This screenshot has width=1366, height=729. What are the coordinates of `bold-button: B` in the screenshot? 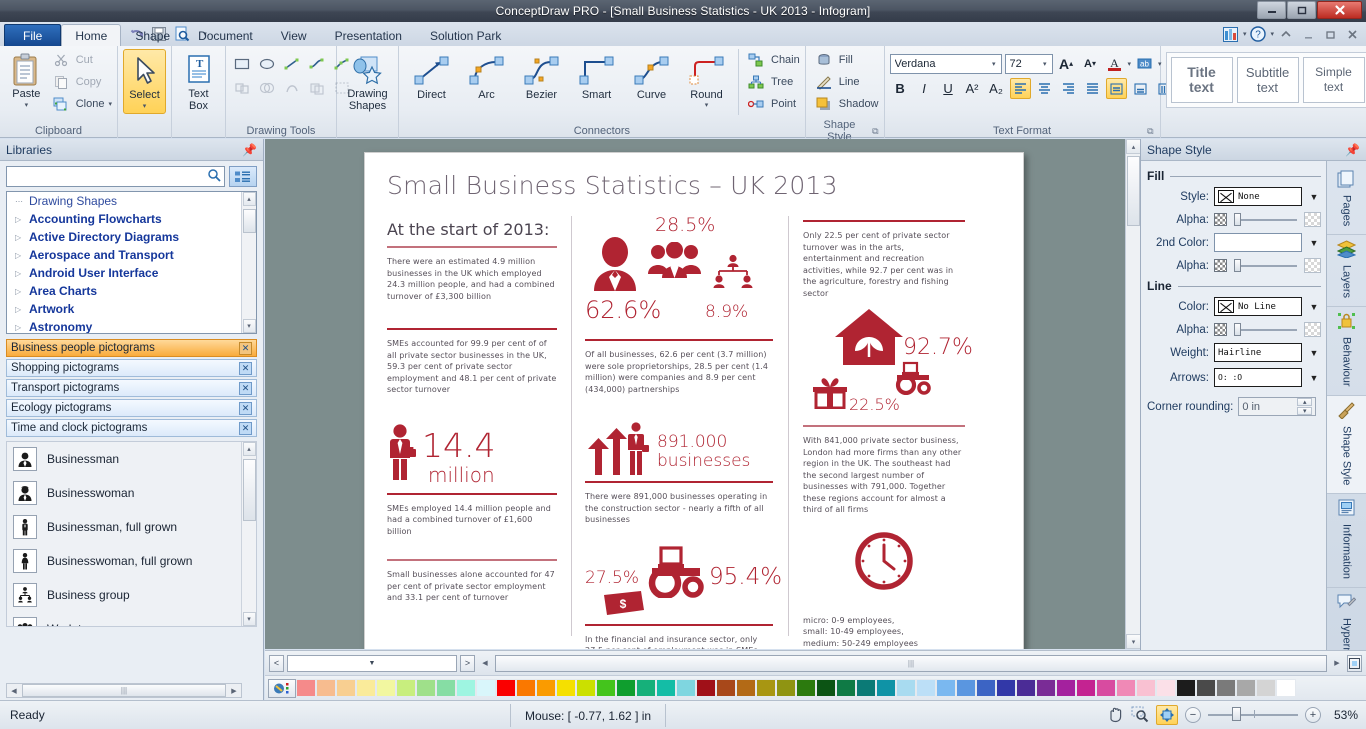 It's located at (900, 88).